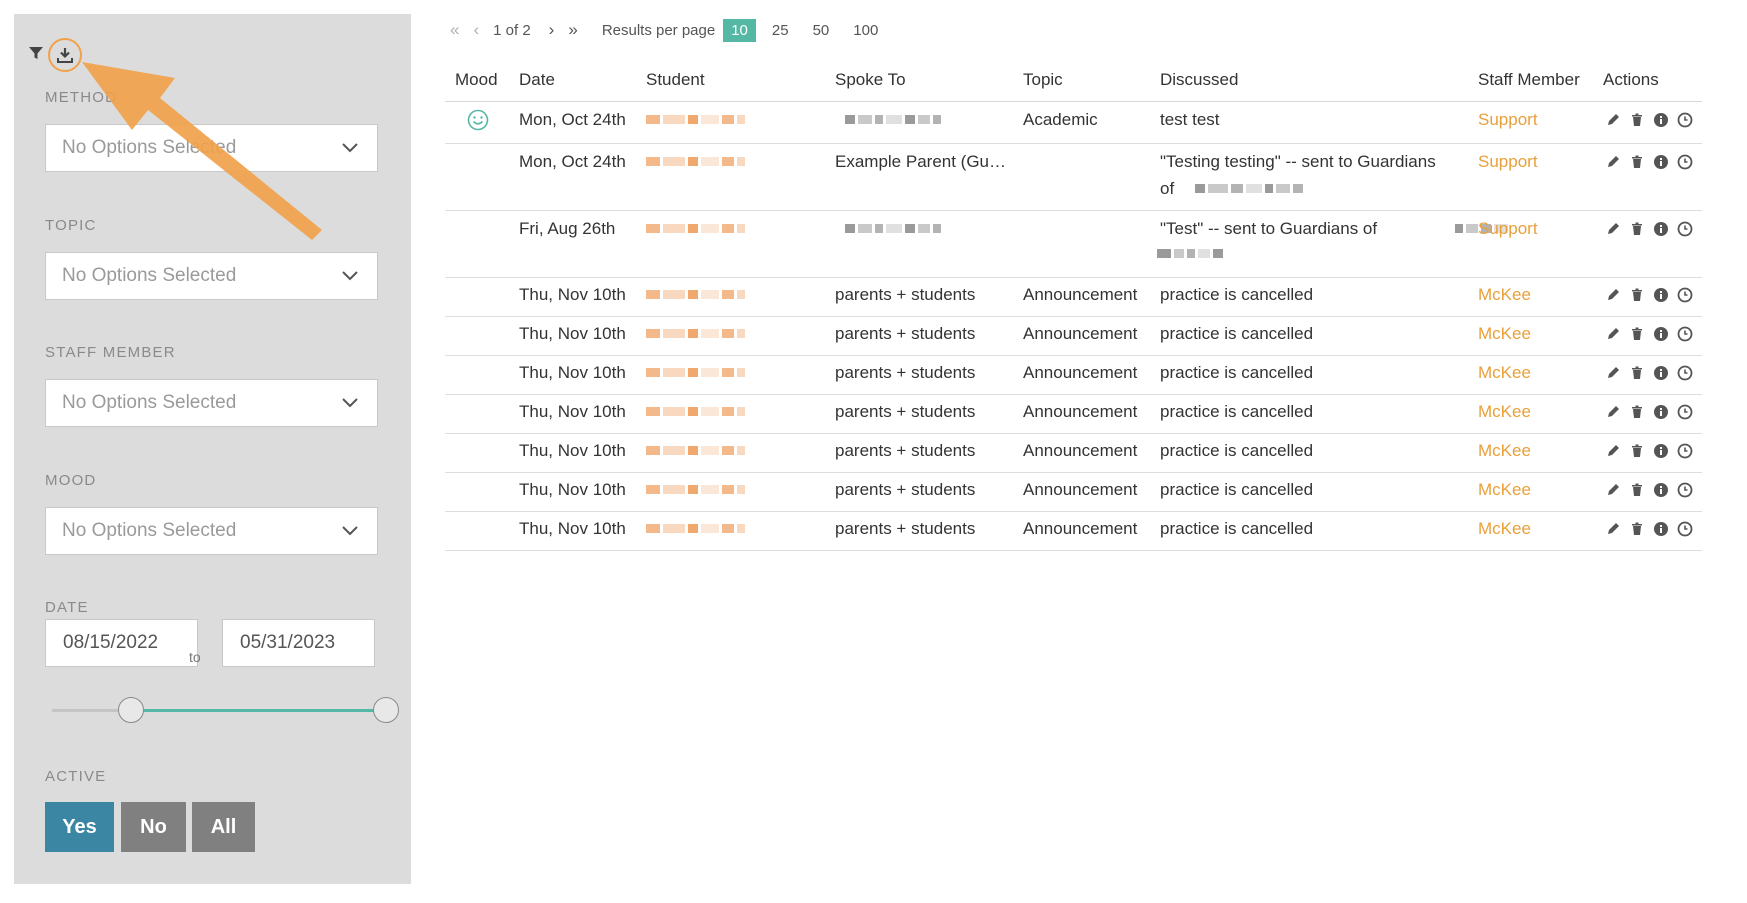 This screenshot has width=1747, height=903. What do you see at coordinates (537, 80) in the screenshot?
I see `col-date: Date` at bounding box center [537, 80].